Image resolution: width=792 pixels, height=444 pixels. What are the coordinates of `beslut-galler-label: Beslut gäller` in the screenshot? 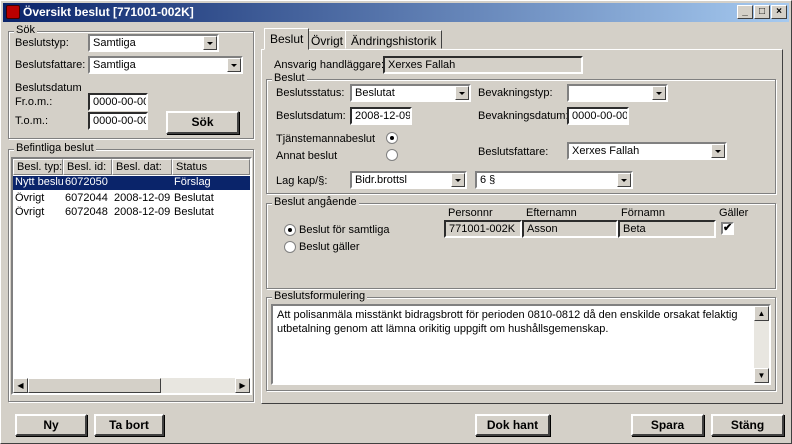 It's located at (329, 247).